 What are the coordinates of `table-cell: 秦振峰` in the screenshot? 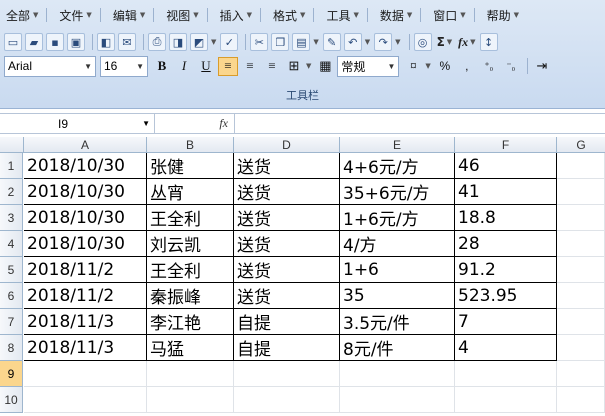 It's located at (190, 296).